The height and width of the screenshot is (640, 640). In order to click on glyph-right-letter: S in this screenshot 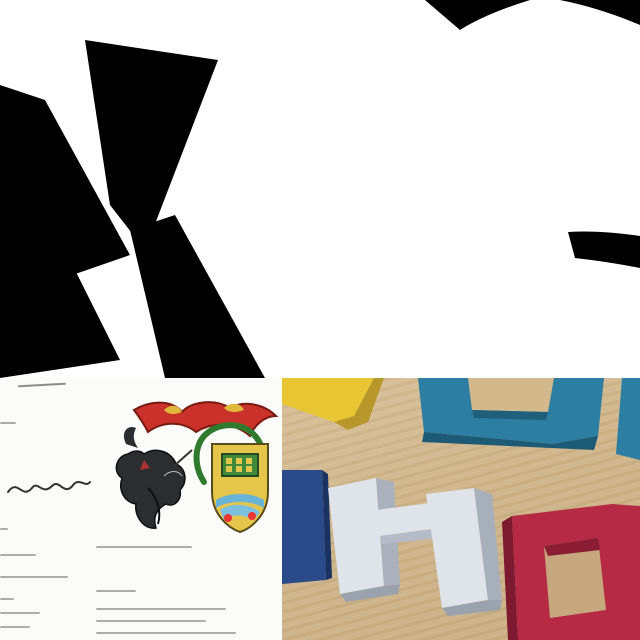, I will do `click(574, 43)`.